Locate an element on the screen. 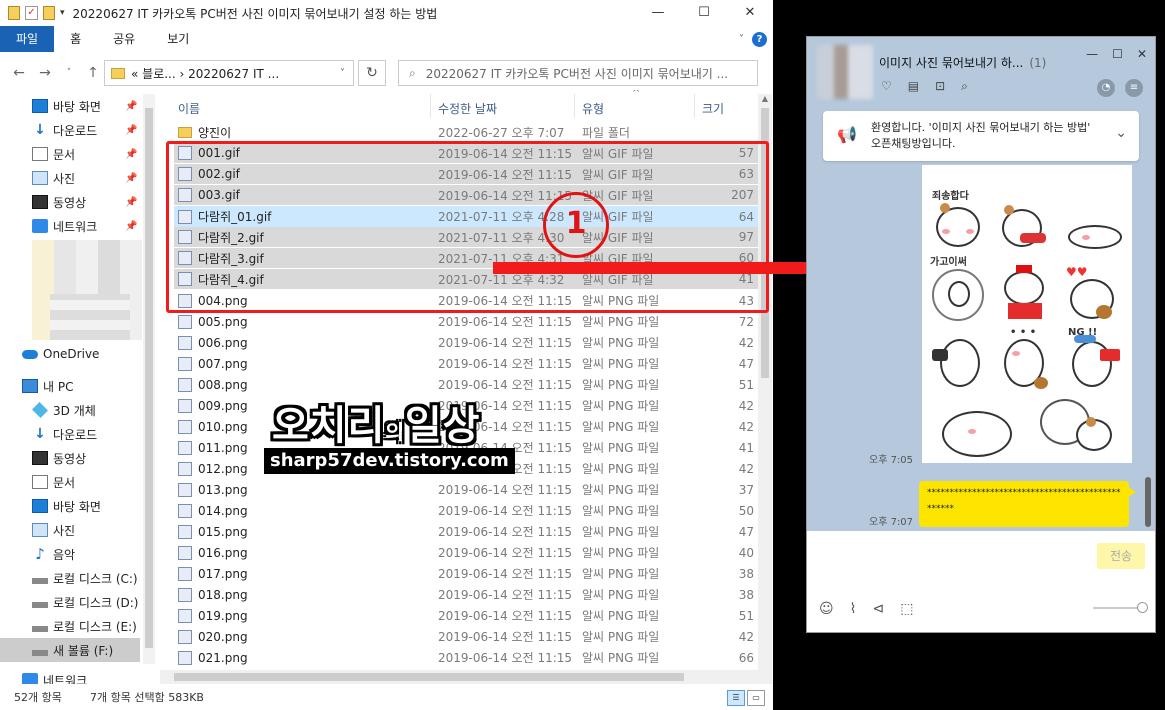 This screenshot has width=1165, height=710. expand-ribbon-icon: ˅ is located at coordinates (741, 39).